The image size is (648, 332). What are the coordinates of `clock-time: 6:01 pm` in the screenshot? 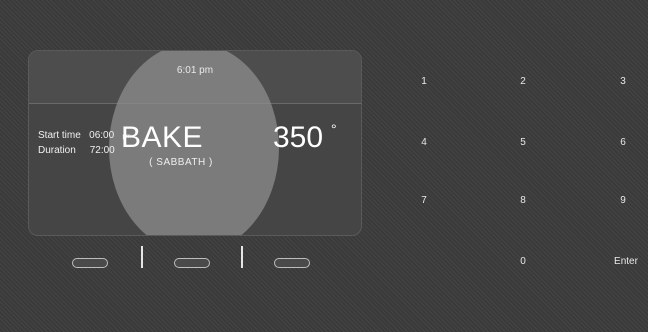 It's located at (195, 70).